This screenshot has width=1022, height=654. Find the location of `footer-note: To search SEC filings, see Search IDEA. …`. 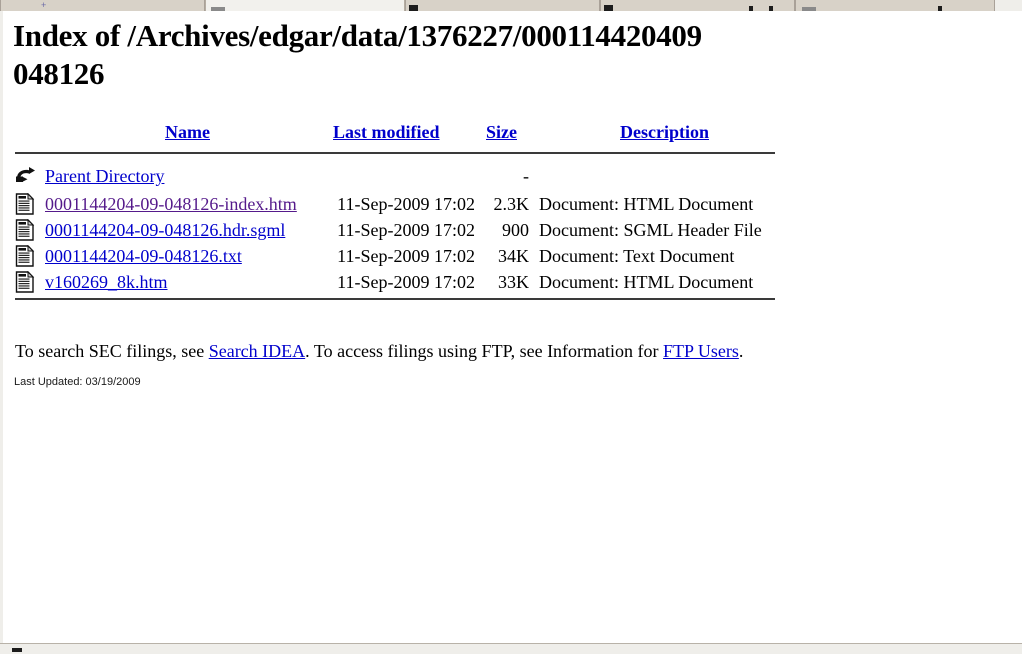

footer-note: To search SEC filings, see Search IDEA. … is located at coordinates (379, 351).